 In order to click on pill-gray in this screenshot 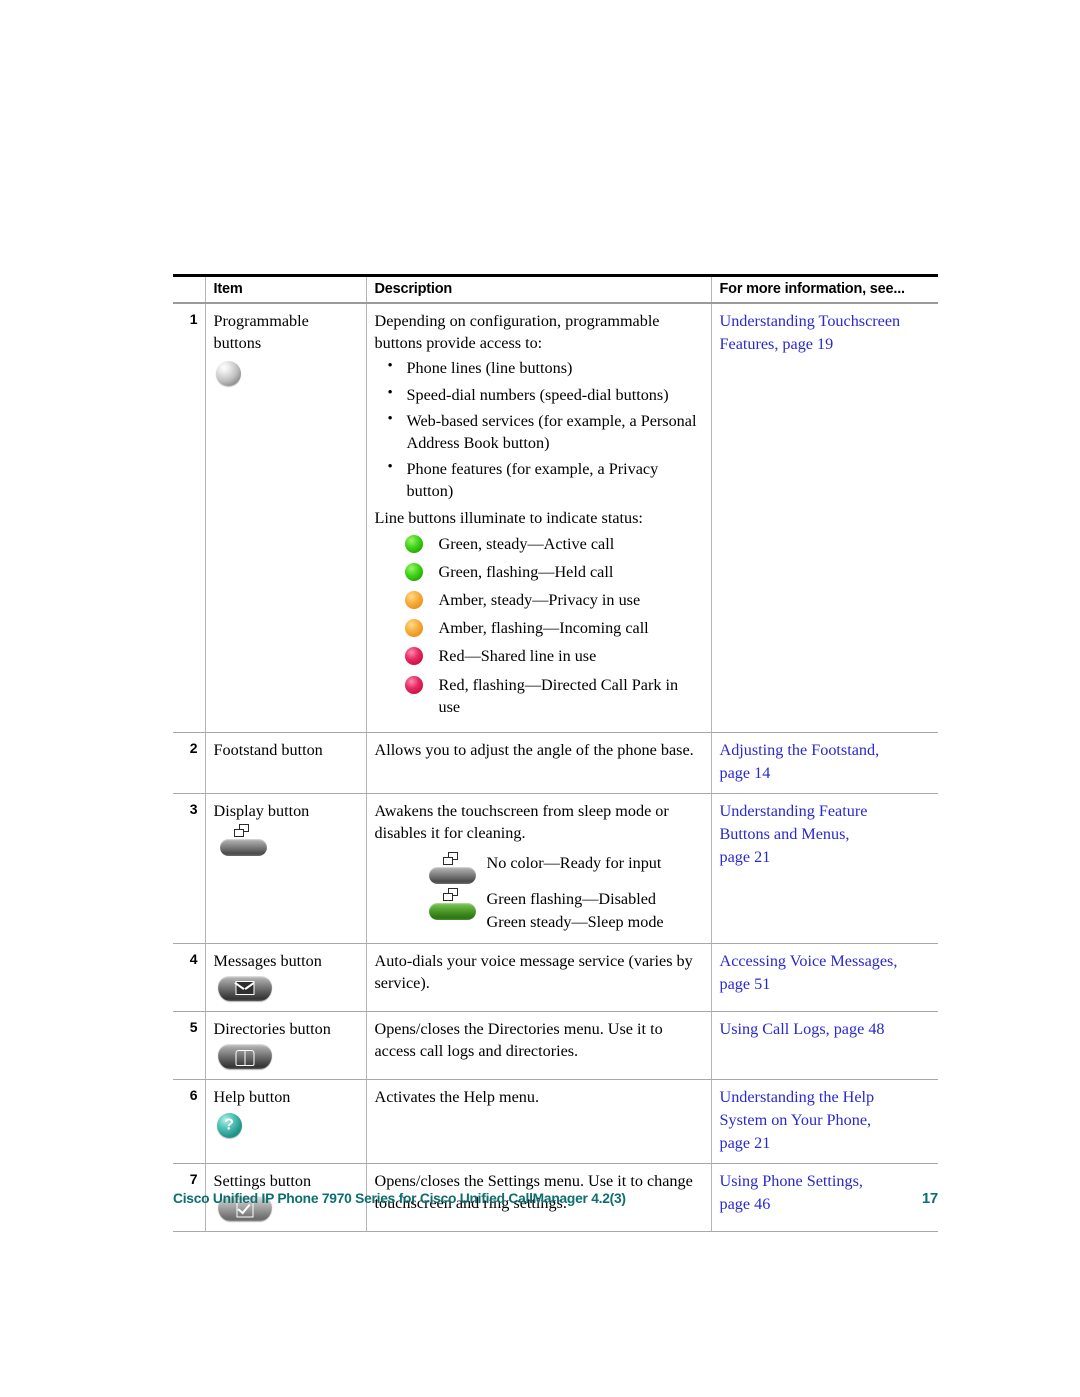, I will do `click(452, 876)`.